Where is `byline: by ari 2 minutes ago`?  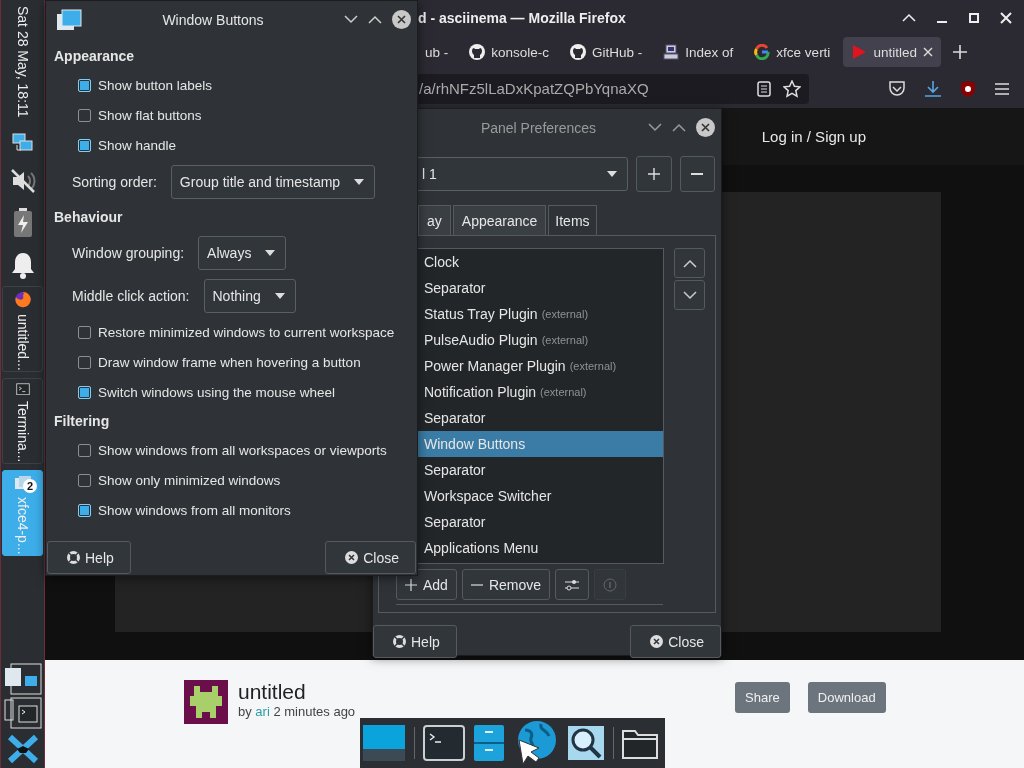
byline: by ari 2 minutes ago is located at coordinates (297, 711).